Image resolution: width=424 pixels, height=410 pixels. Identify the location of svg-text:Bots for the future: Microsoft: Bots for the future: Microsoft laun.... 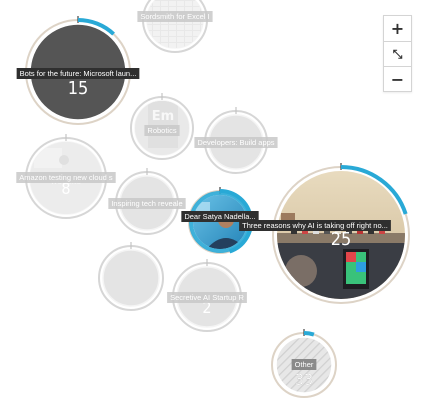
(78, 73).